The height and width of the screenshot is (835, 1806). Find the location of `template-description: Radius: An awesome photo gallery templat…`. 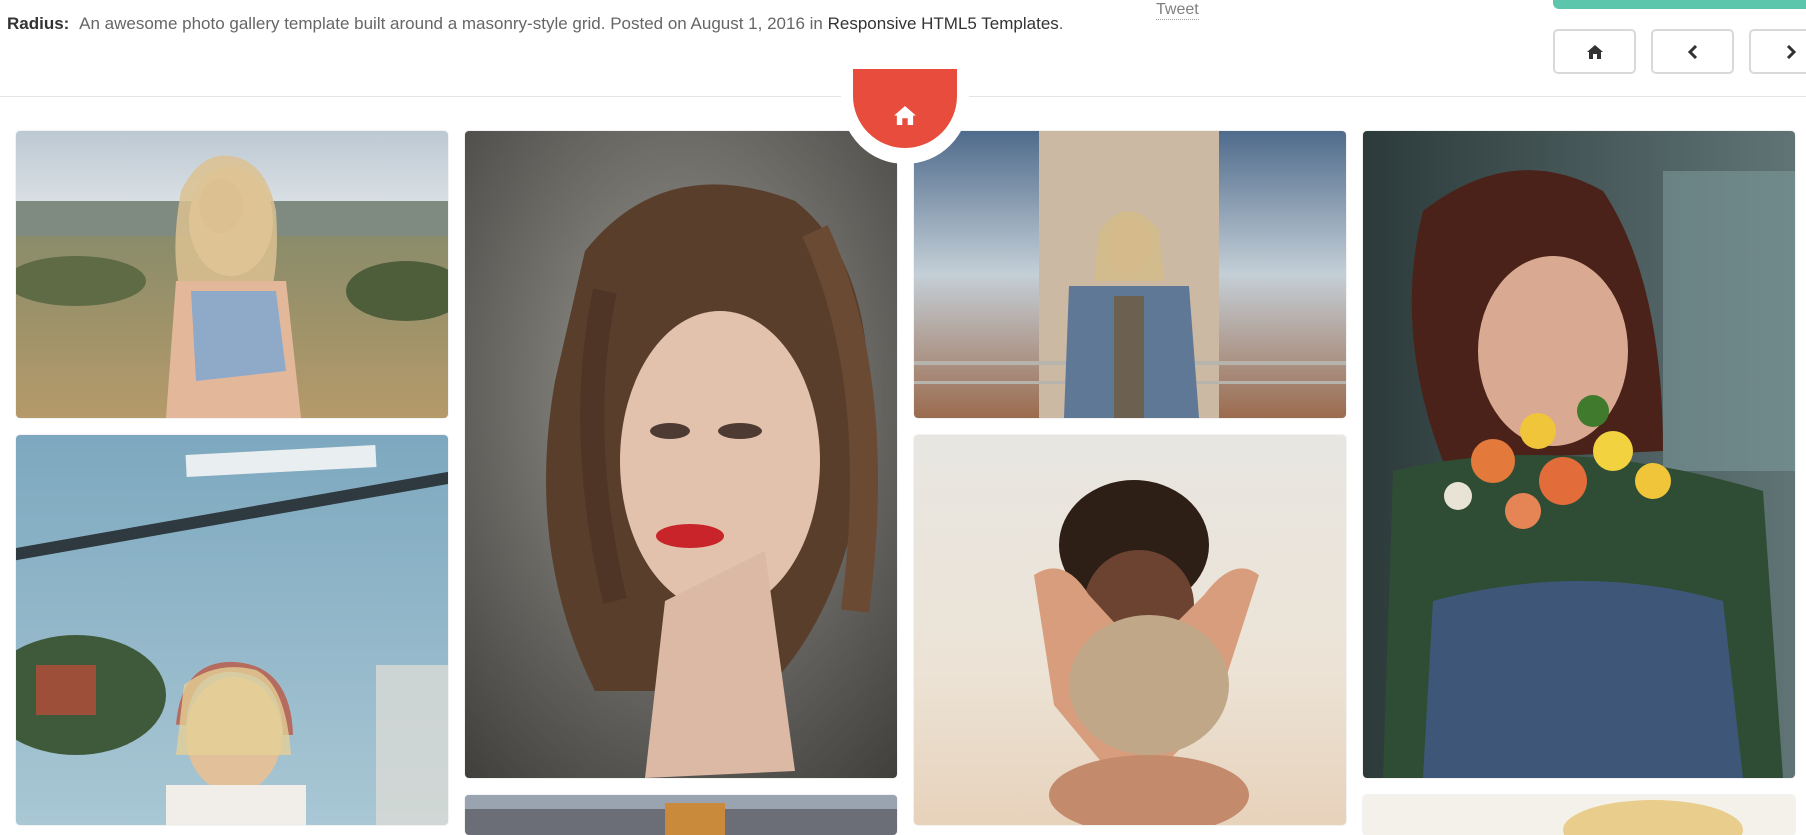

template-description: Radius: An awesome photo gallery templat… is located at coordinates (535, 24).